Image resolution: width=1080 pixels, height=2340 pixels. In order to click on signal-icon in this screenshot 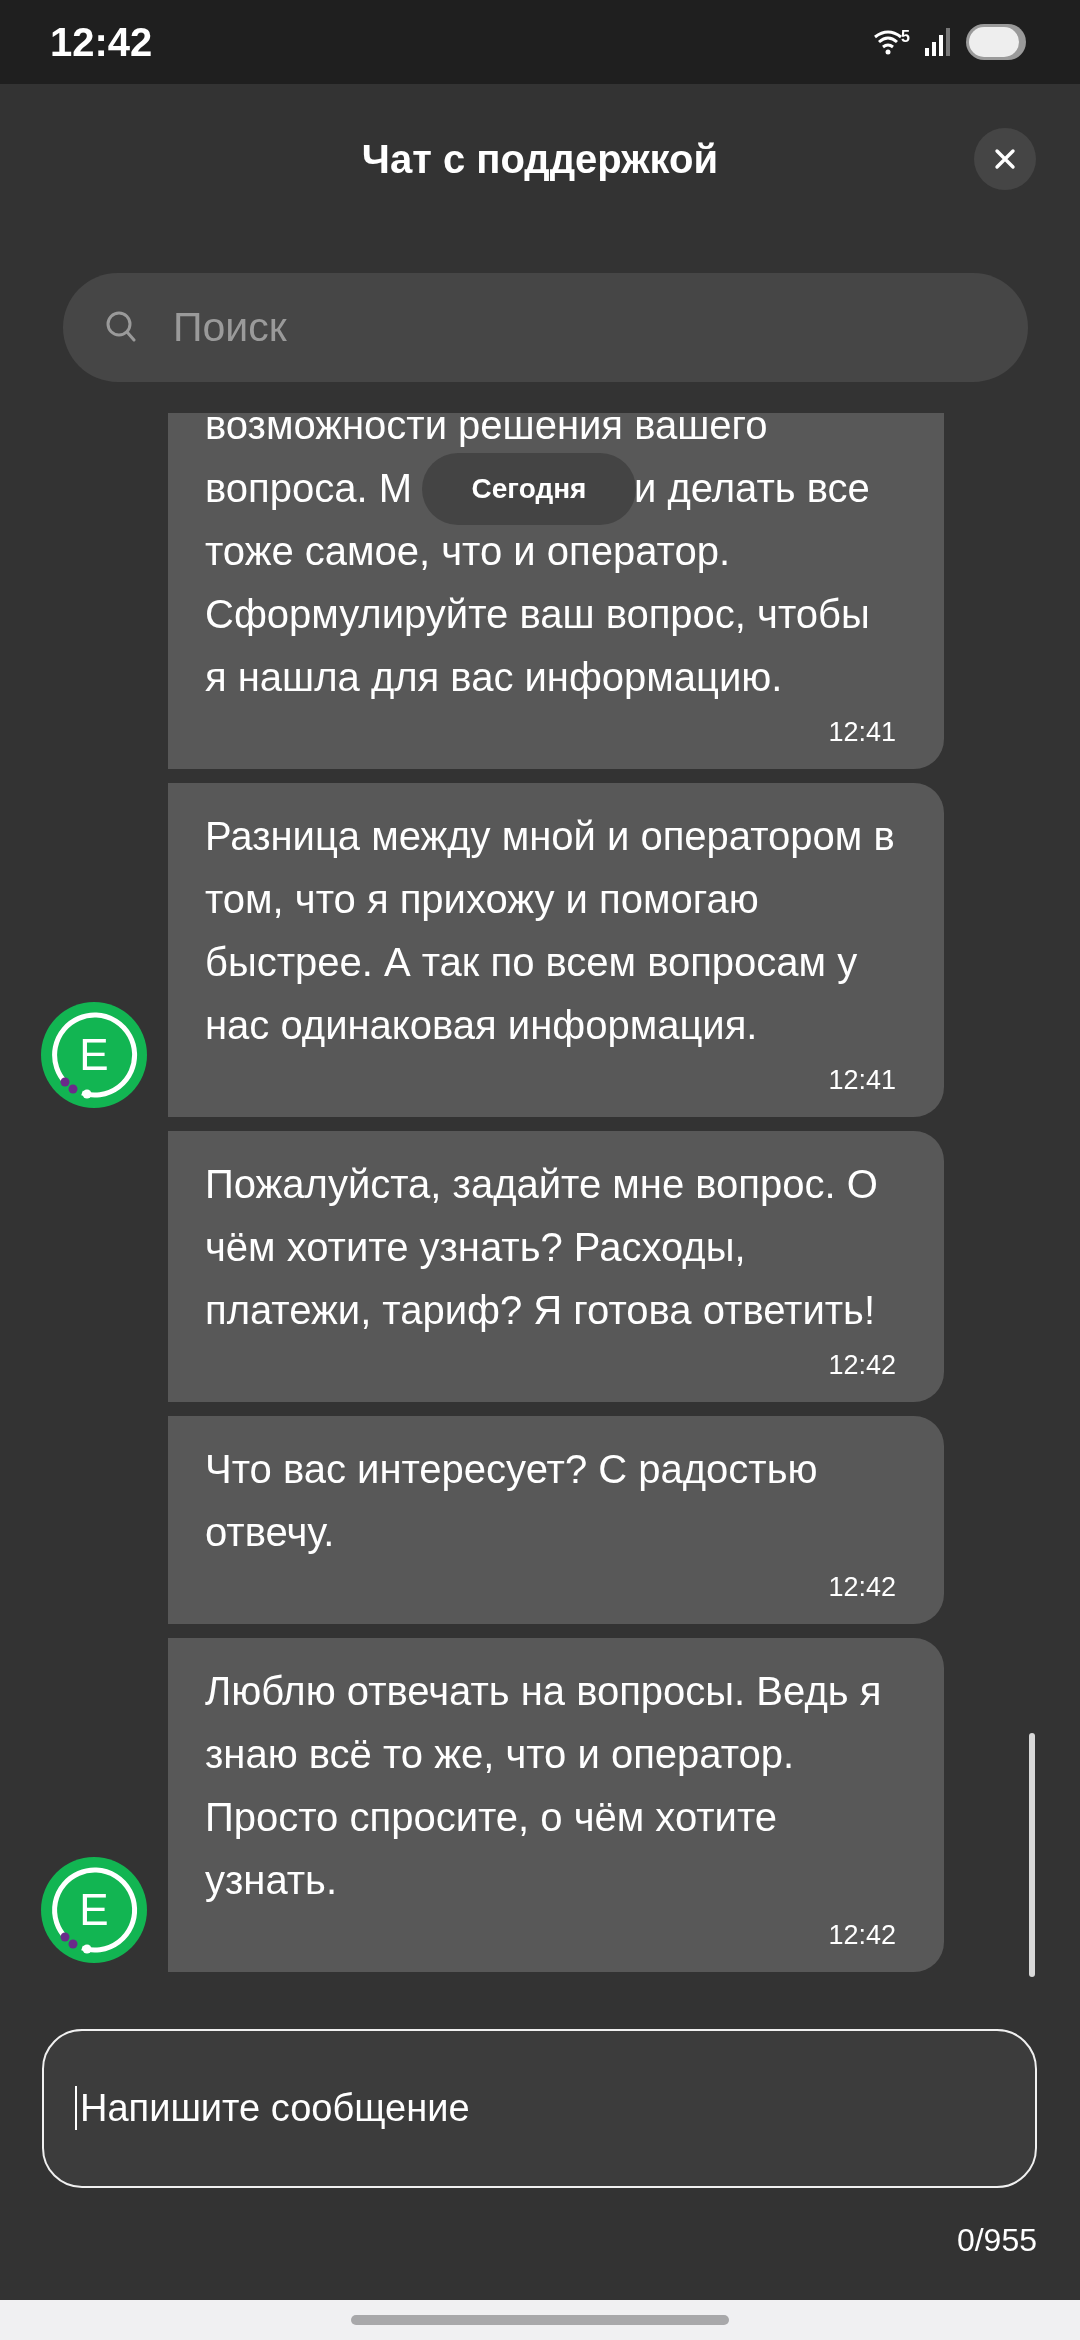, I will do `click(937, 42)`.